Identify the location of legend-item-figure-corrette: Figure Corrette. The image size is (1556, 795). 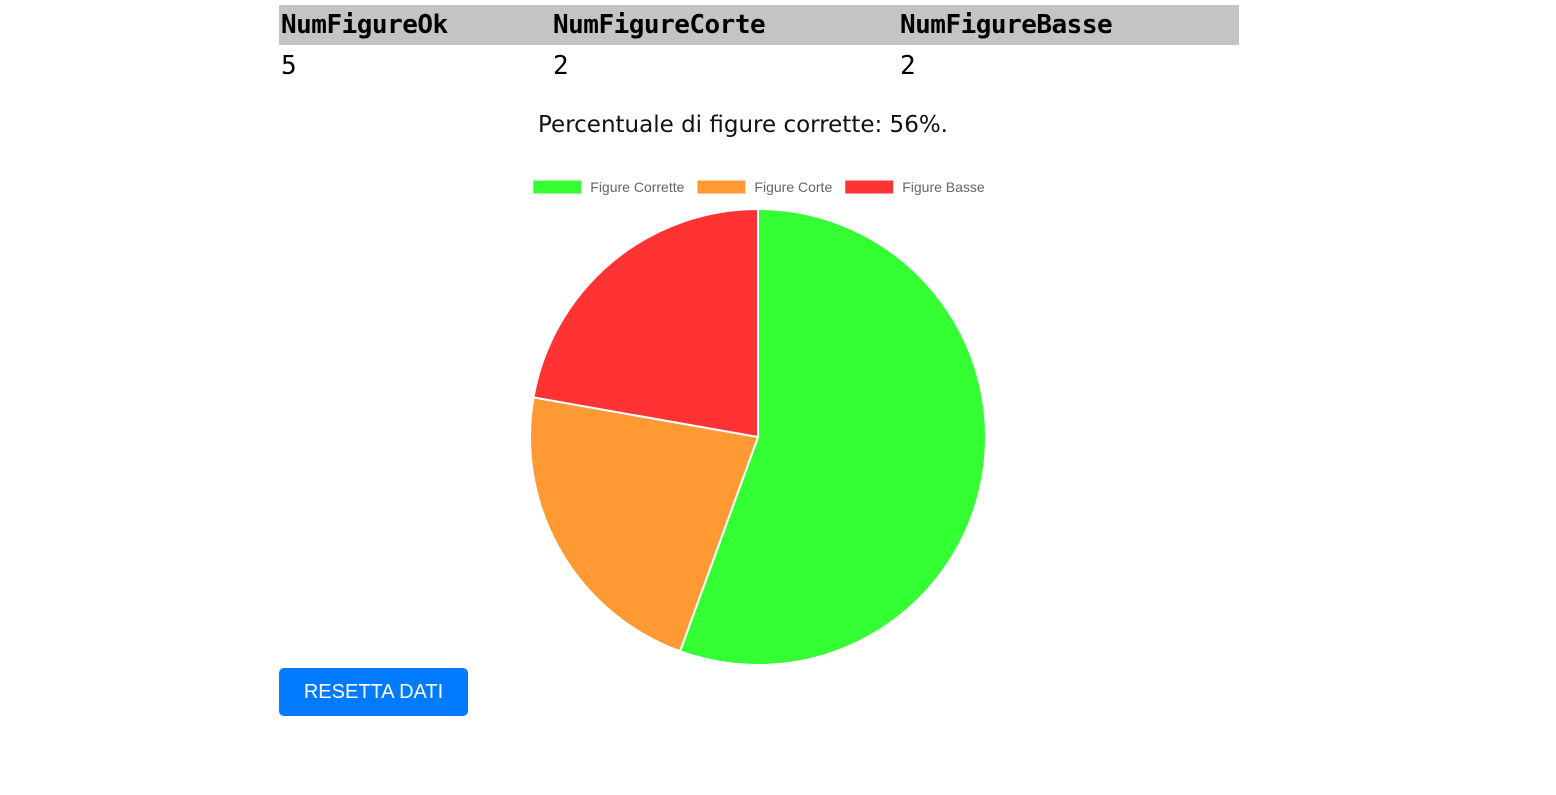
(609, 187).